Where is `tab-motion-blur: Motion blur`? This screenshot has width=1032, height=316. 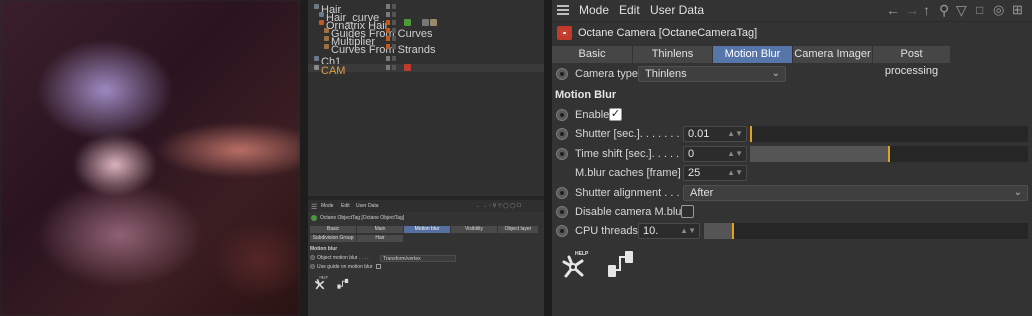 tab-motion-blur: Motion blur is located at coordinates (427, 229).